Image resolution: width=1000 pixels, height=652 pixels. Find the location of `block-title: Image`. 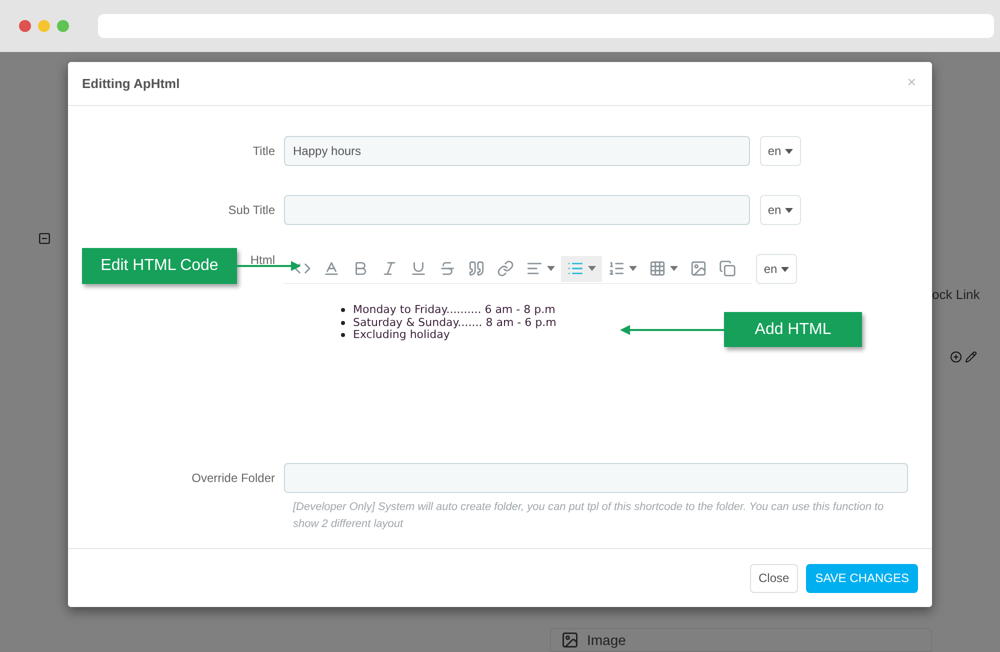

block-title: Image is located at coordinates (606, 640).